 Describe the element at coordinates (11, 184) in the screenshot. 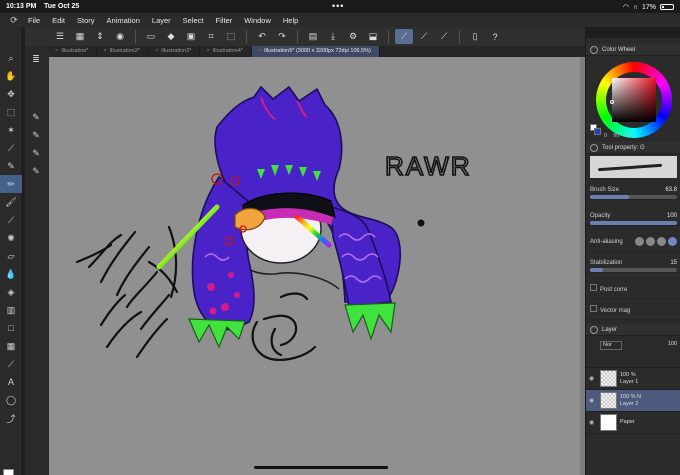

I see `pencil-icon: ✏` at that location.